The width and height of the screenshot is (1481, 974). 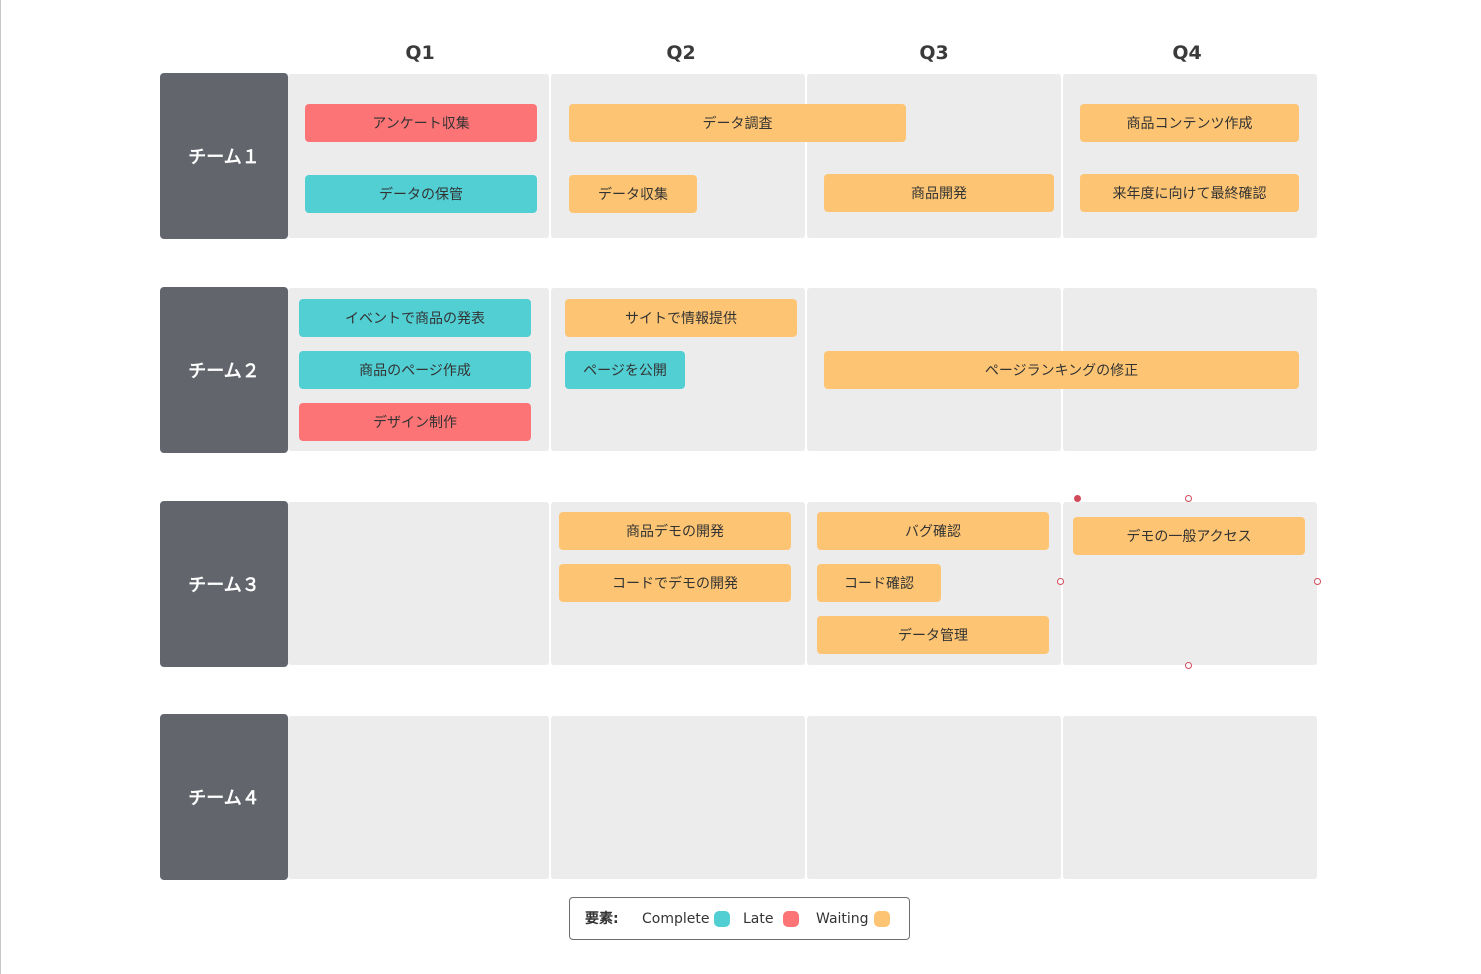 What do you see at coordinates (681, 53) in the screenshot?
I see `quarter-header-q2: Q2` at bounding box center [681, 53].